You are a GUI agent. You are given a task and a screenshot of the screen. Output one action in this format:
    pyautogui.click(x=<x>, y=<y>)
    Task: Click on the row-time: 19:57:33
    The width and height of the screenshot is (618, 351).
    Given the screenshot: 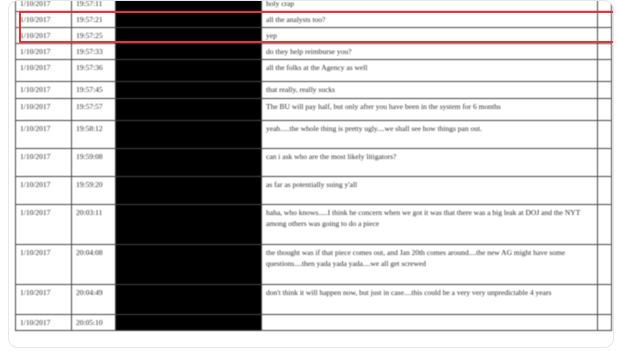 What is the action you would take?
    pyautogui.click(x=93, y=51)
    